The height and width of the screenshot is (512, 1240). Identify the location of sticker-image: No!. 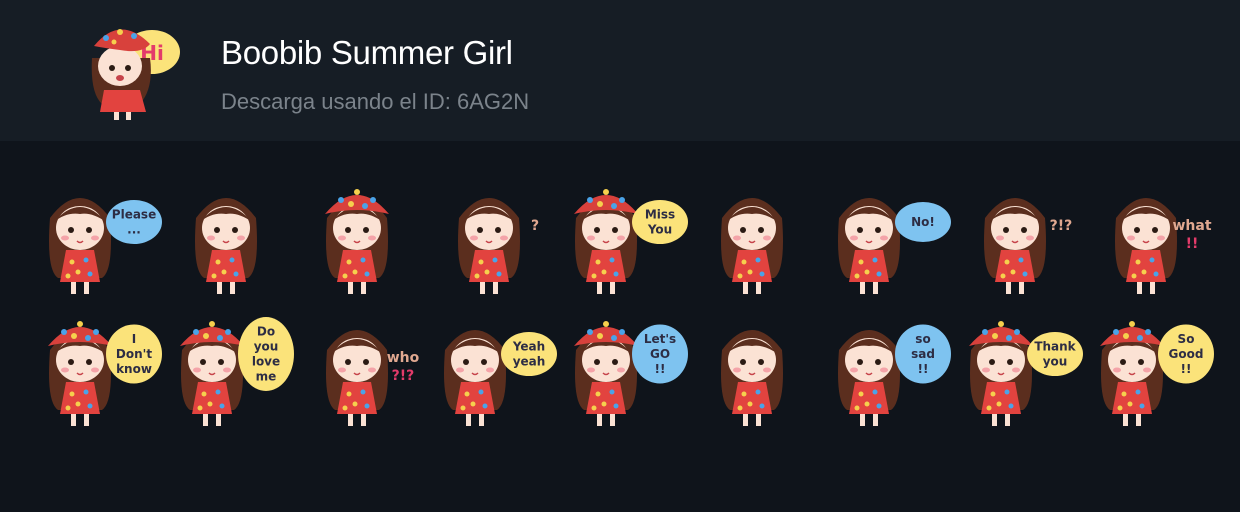
(894, 246).